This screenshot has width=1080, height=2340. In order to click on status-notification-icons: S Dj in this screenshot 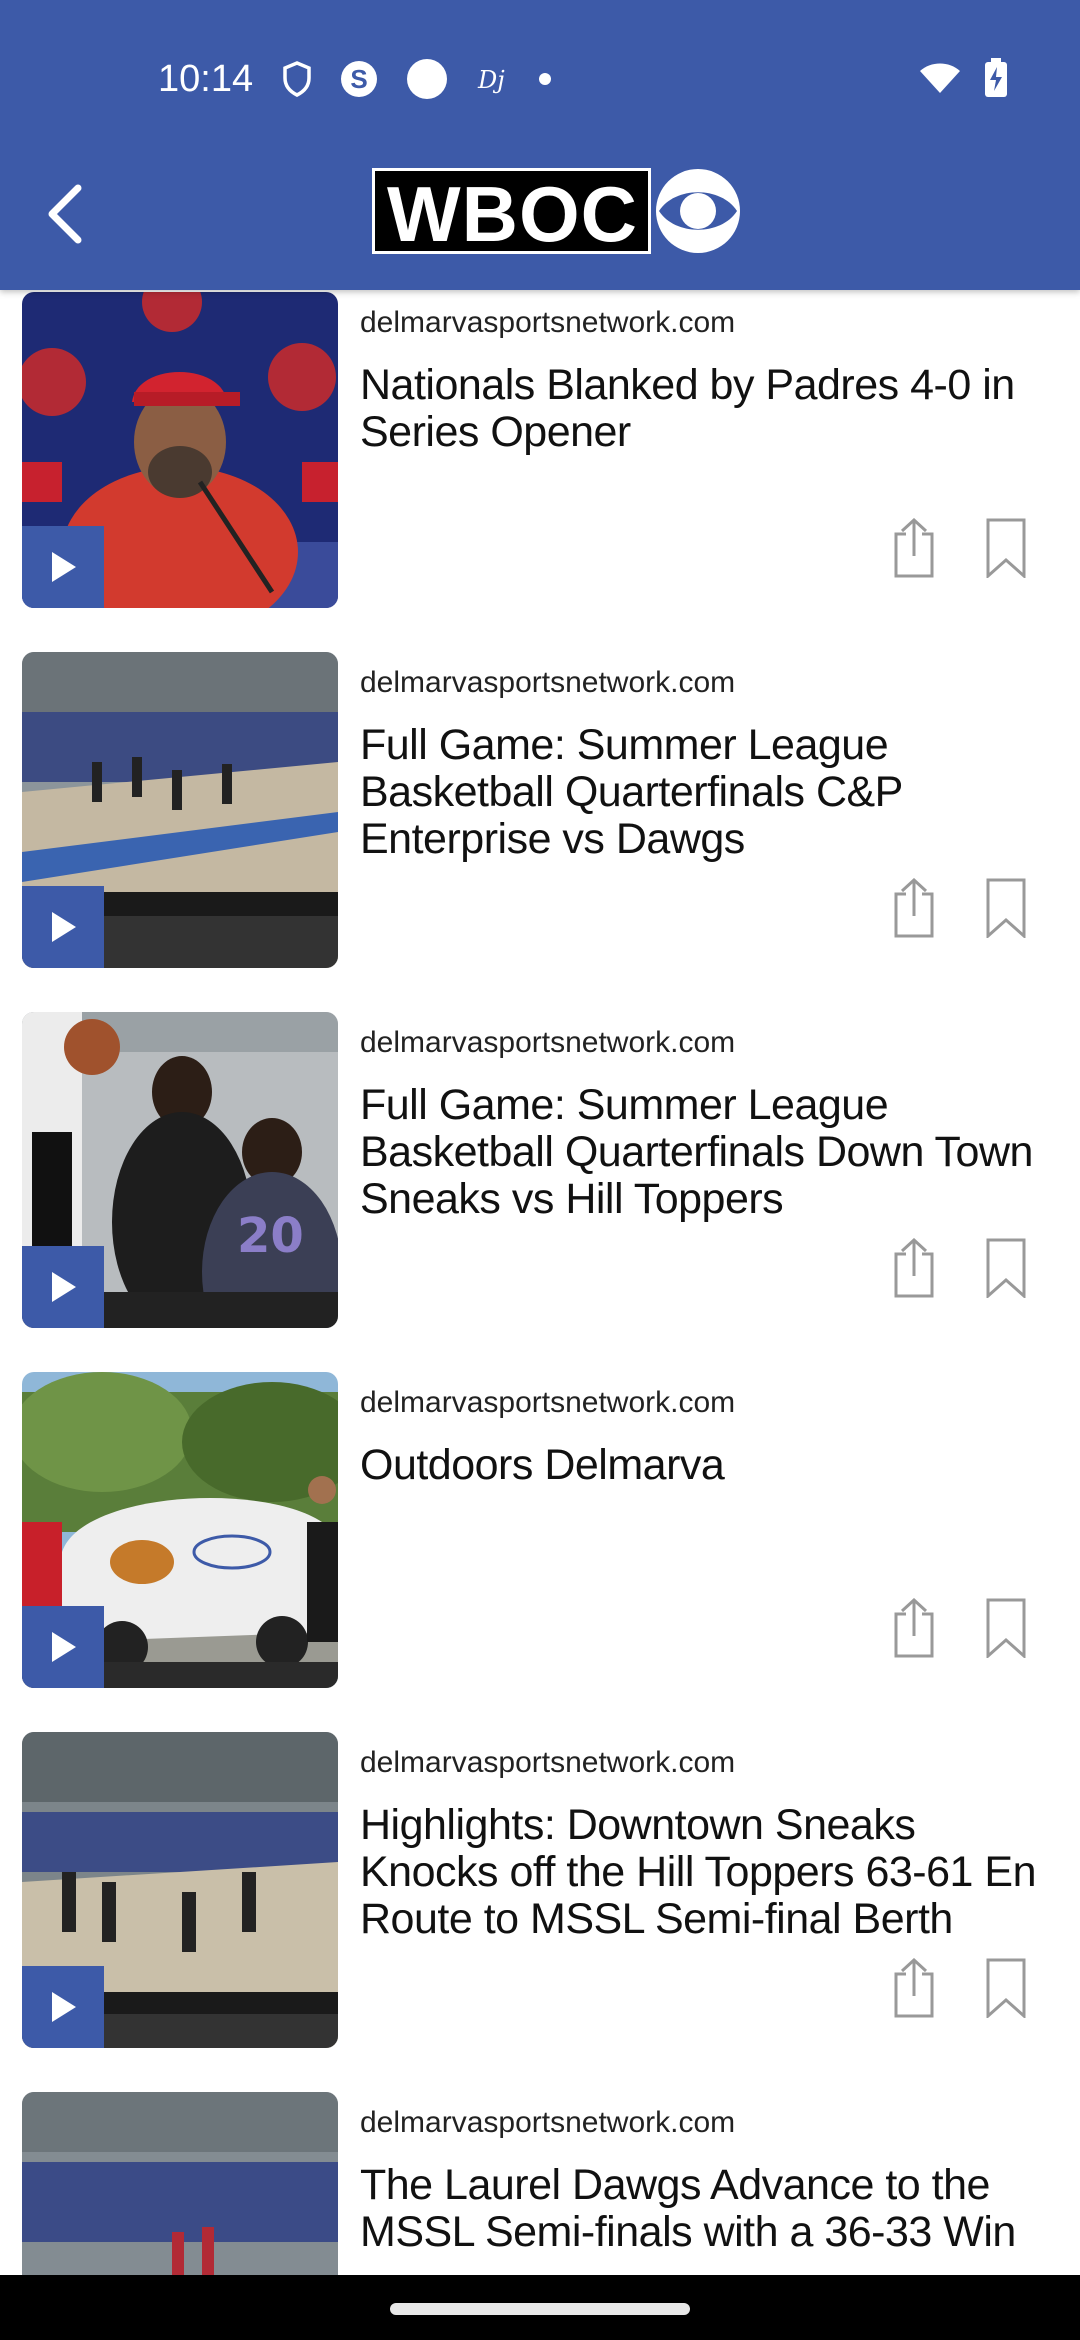, I will do `click(417, 79)`.